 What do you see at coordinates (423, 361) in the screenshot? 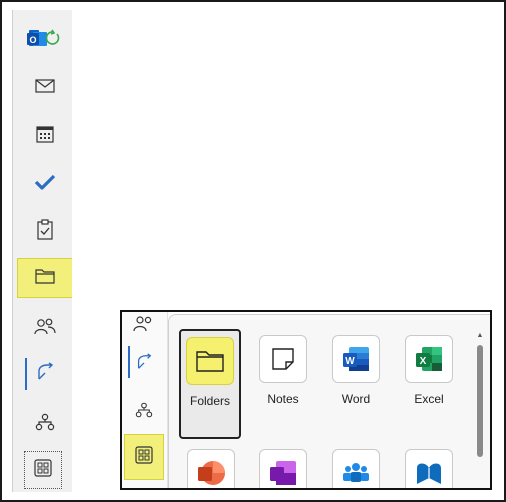
I see `svg-text: X` at bounding box center [423, 361].